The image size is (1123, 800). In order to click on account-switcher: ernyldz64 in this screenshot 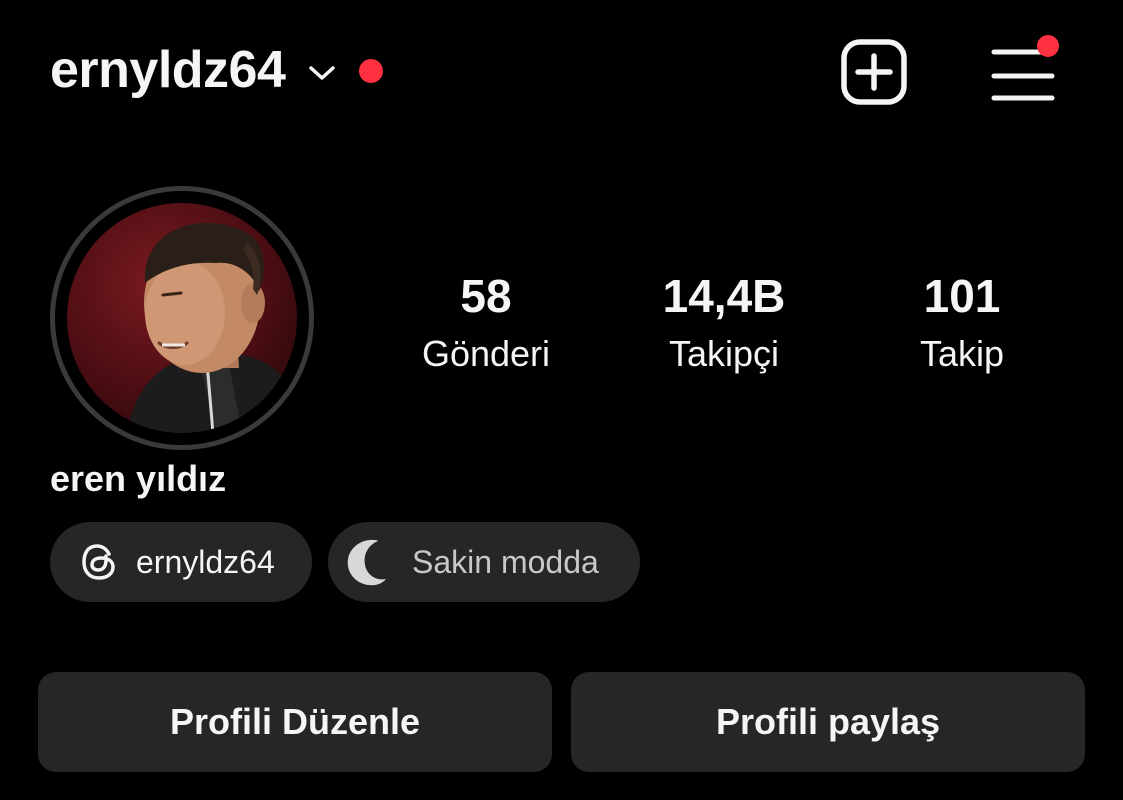, I will do `click(217, 70)`.